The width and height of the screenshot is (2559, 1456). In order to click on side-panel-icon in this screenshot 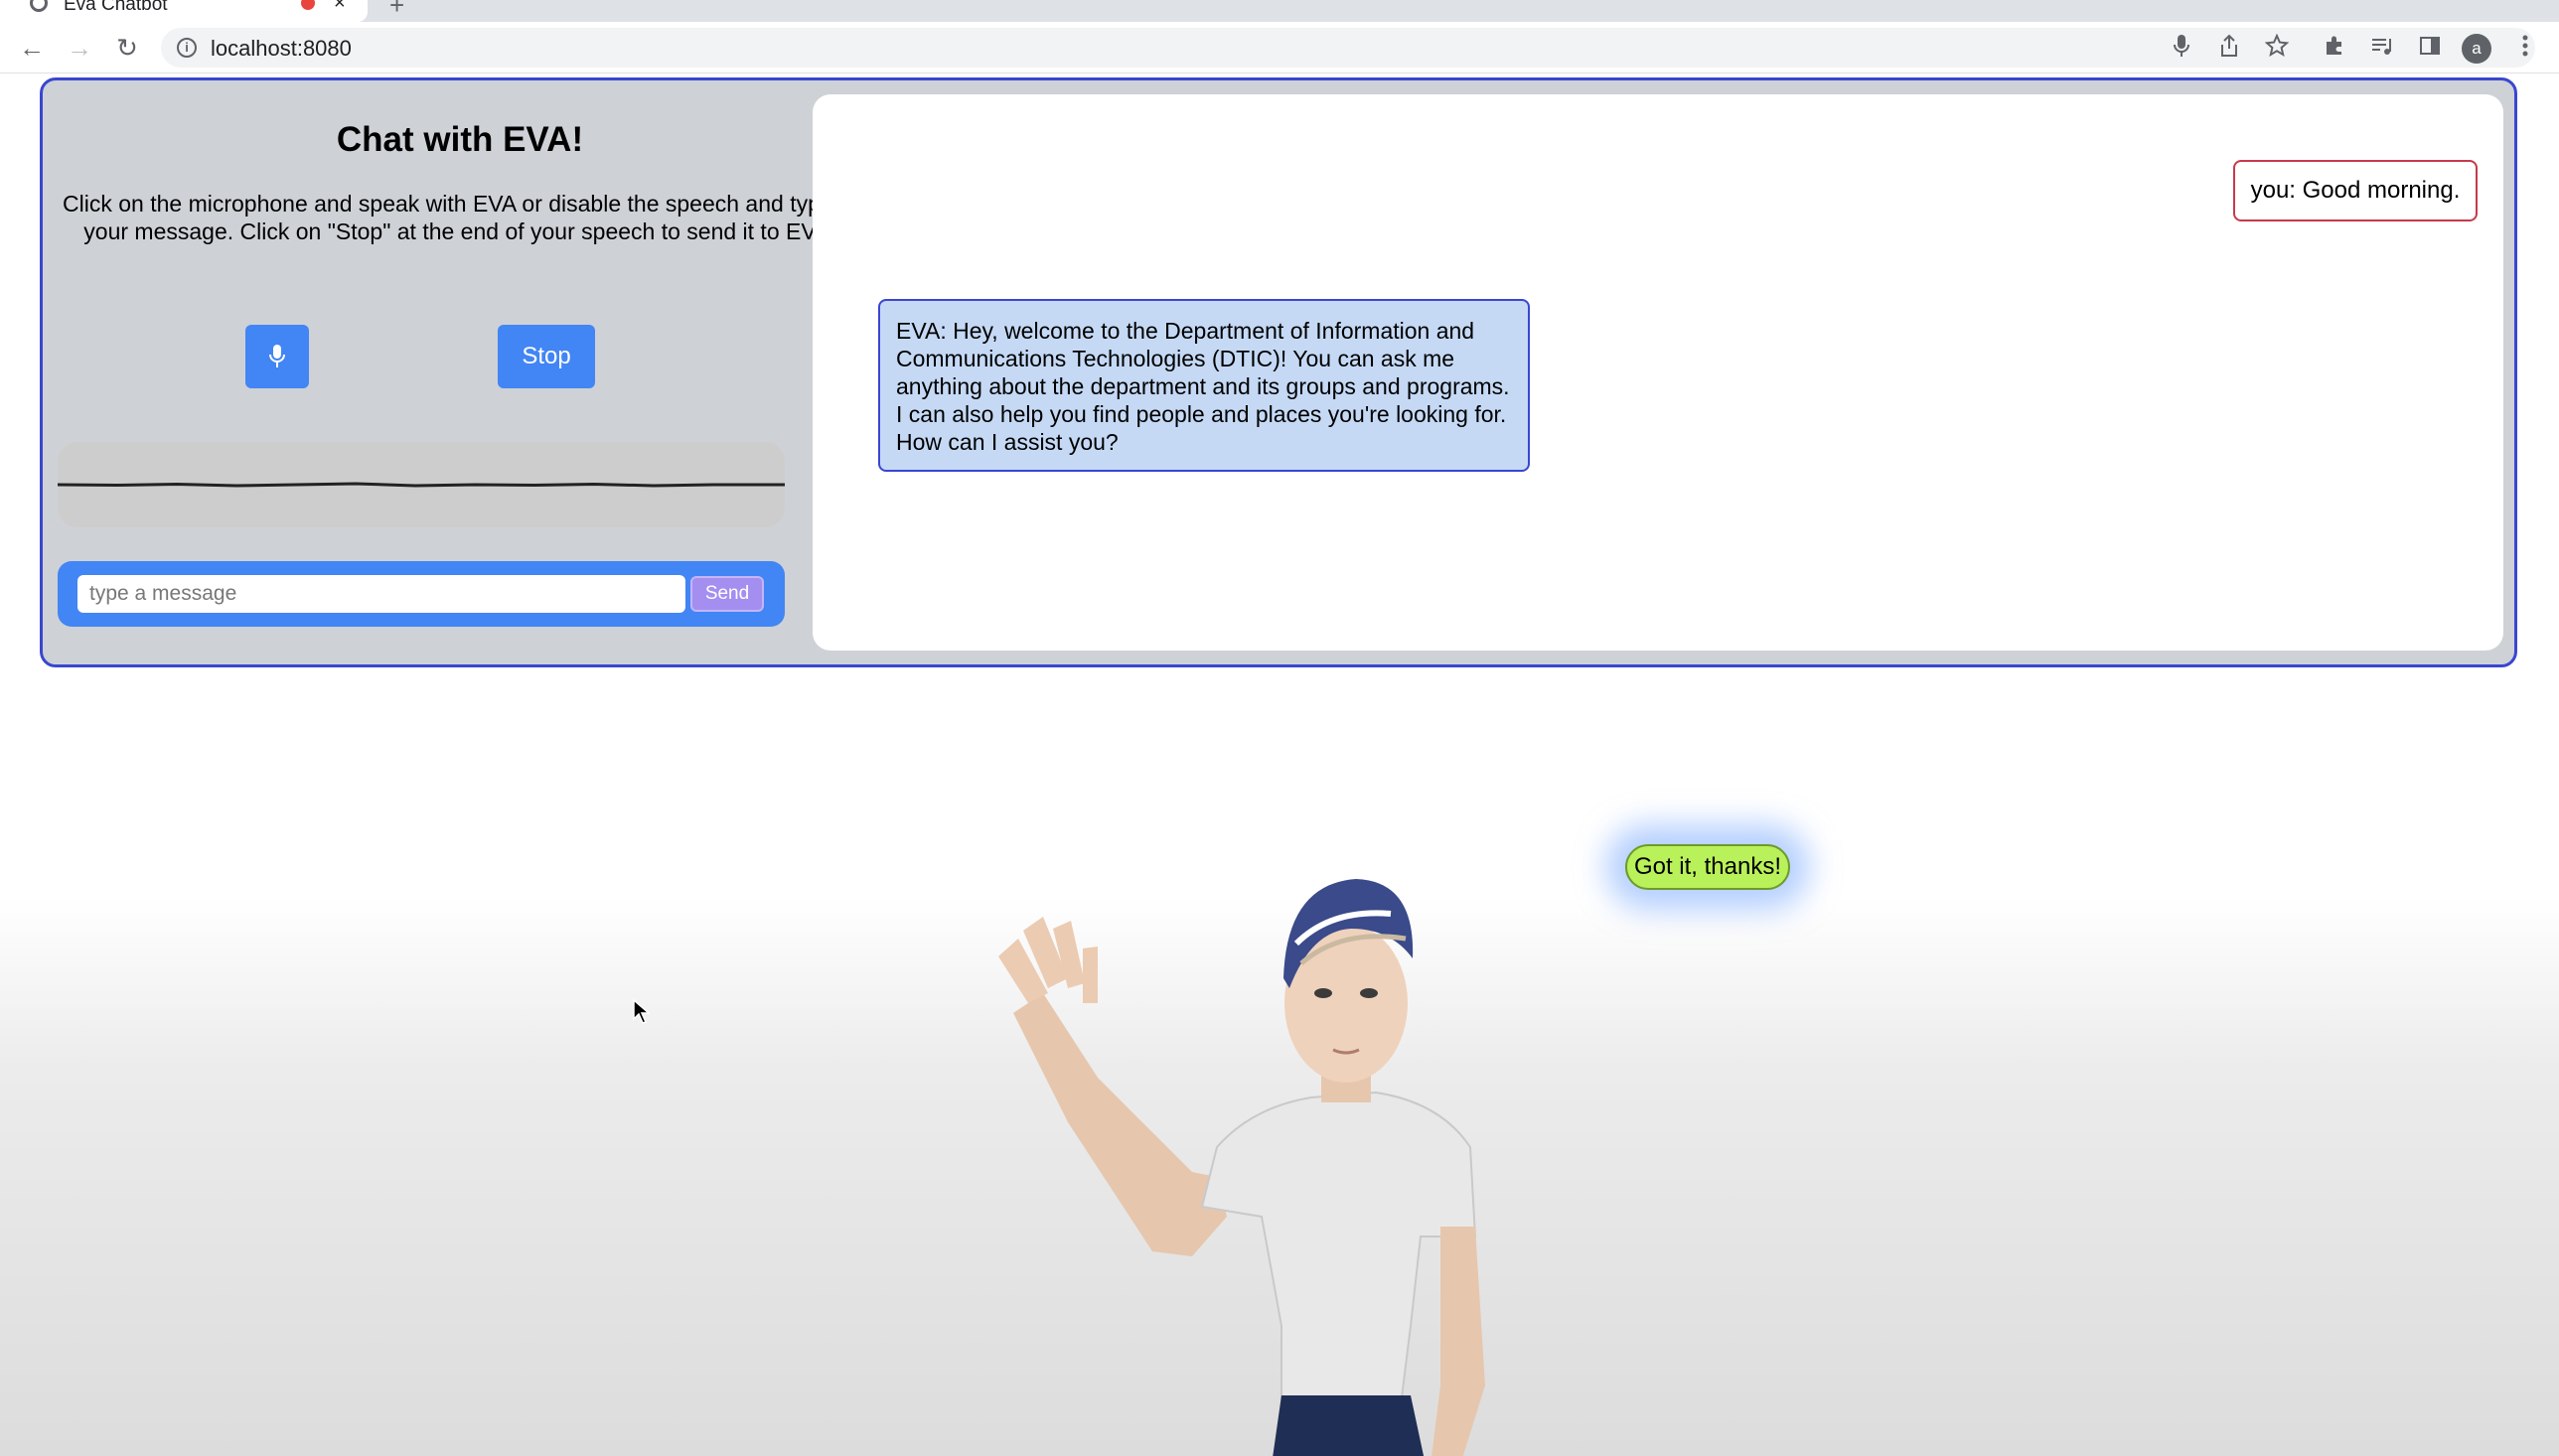, I will do `click(2430, 48)`.